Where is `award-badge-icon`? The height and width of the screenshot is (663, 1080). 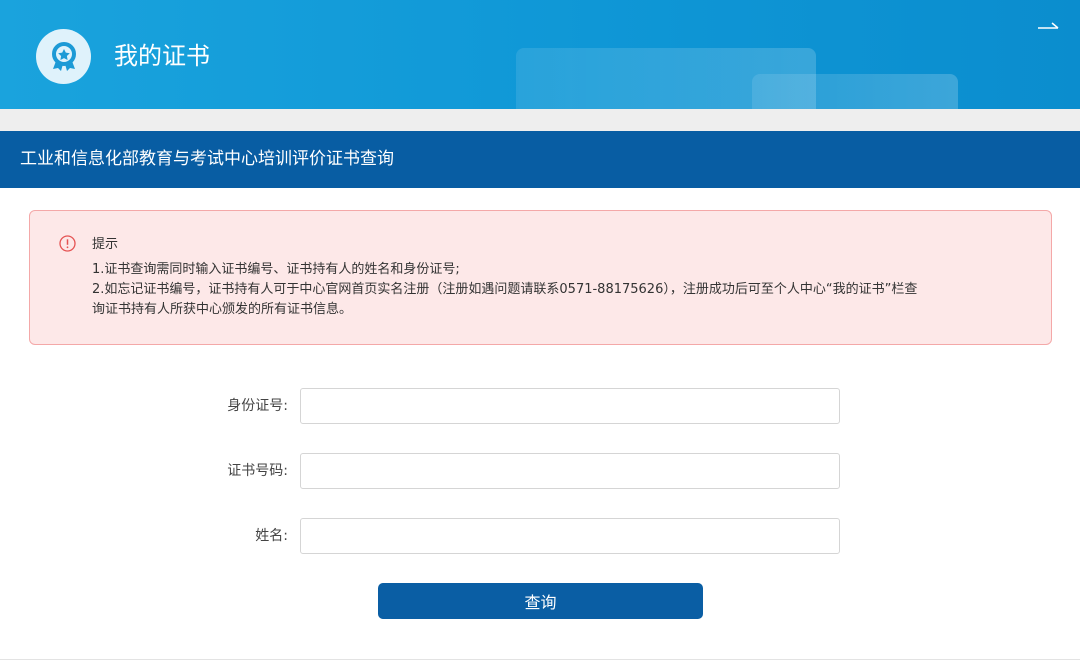
award-badge-icon is located at coordinates (63, 56).